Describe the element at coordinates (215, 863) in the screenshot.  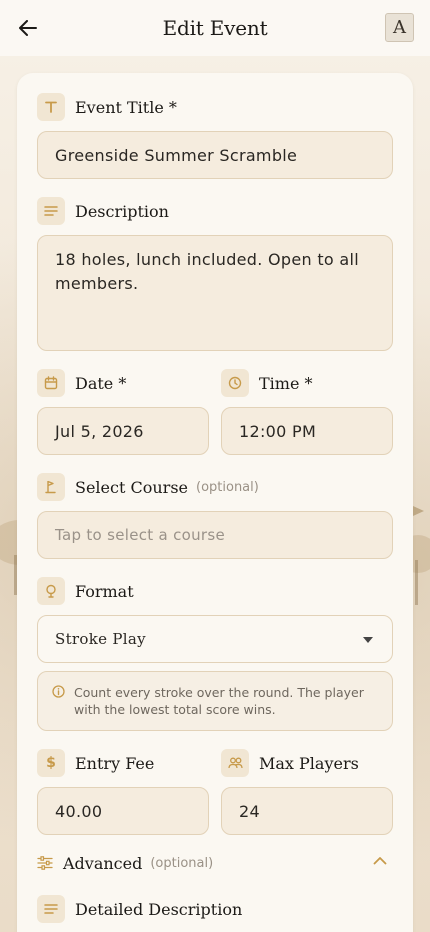
I see `advanced-section-toggle: Advanced (optional)` at that location.